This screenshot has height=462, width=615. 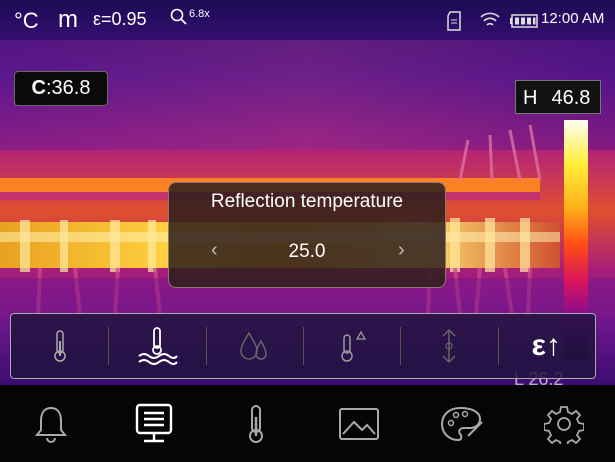 I want to click on param-emissivity: ε↑, so click(x=546, y=346).